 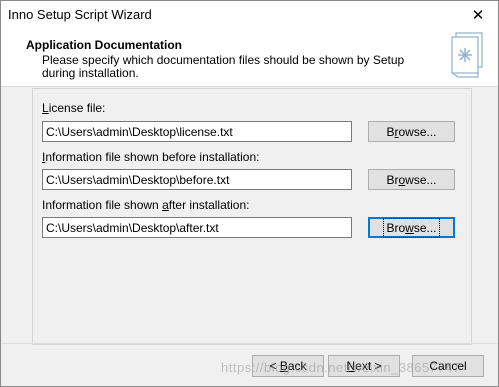 I want to click on license-file-label: License file:, so click(x=74, y=108).